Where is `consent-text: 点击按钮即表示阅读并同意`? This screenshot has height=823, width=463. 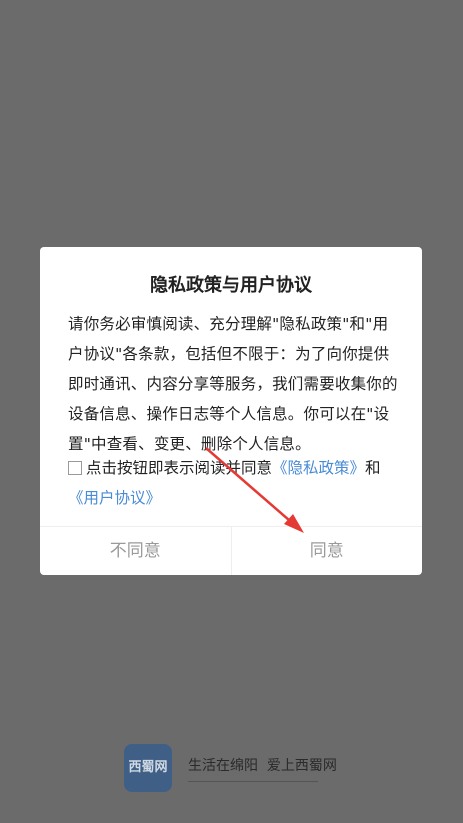 consent-text: 点击按钮即表示阅读并同意 is located at coordinates (179, 468).